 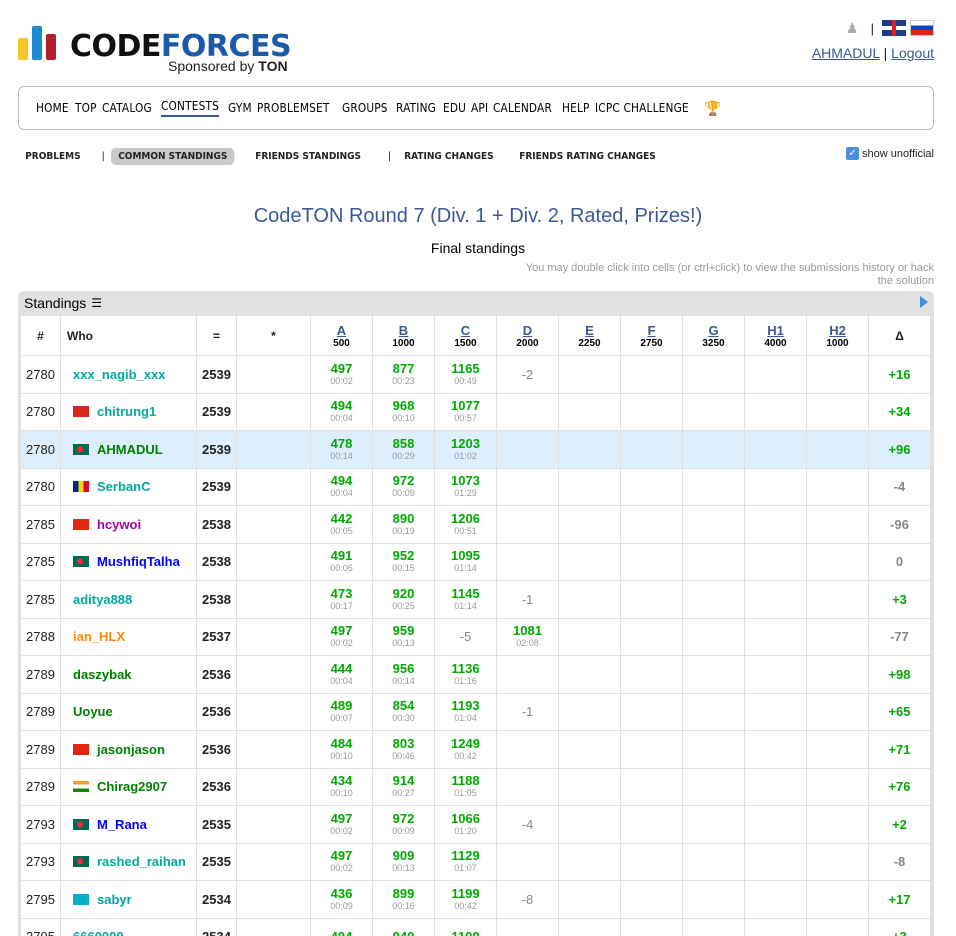 I want to click on menu-api: API, so click(x=479, y=108).